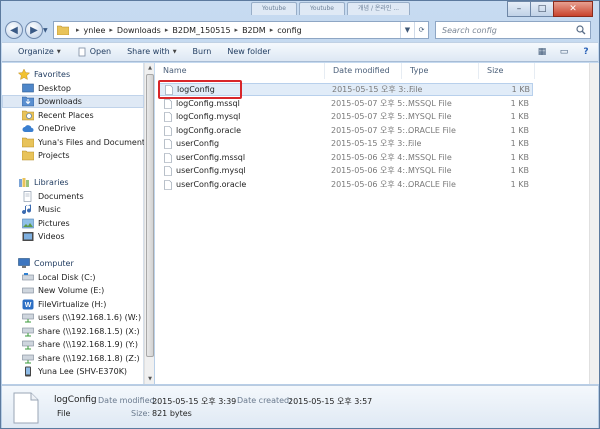 The height and width of the screenshot is (429, 600). Describe the element at coordinates (172, 413) in the screenshot. I see `details-size: 821 bytes` at that location.